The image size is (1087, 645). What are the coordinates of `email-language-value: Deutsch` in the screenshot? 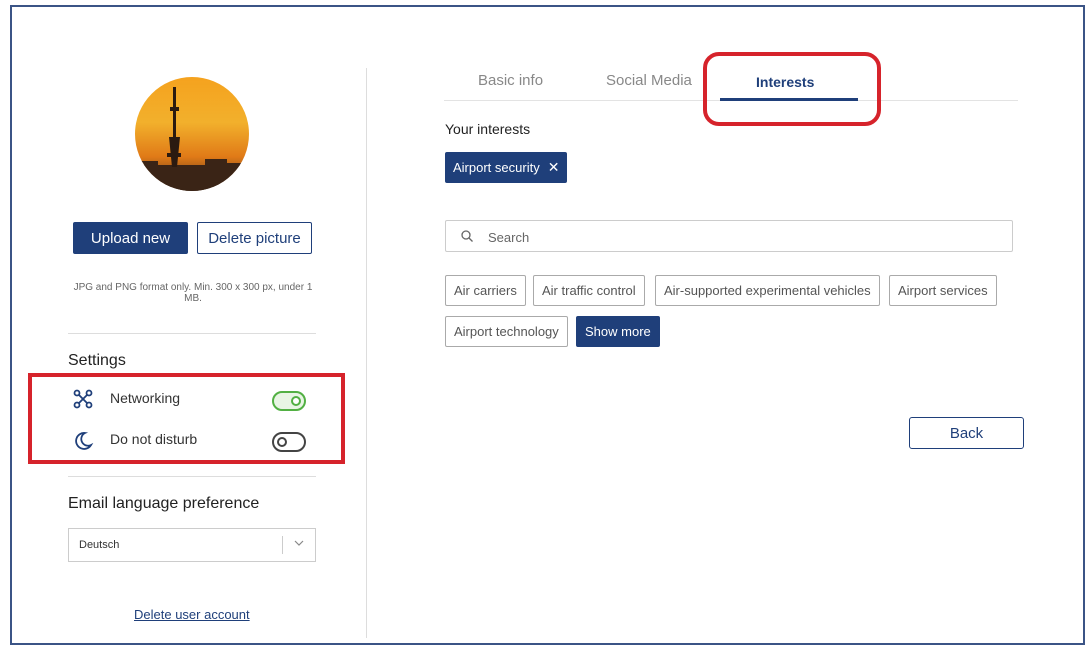 It's located at (99, 545).